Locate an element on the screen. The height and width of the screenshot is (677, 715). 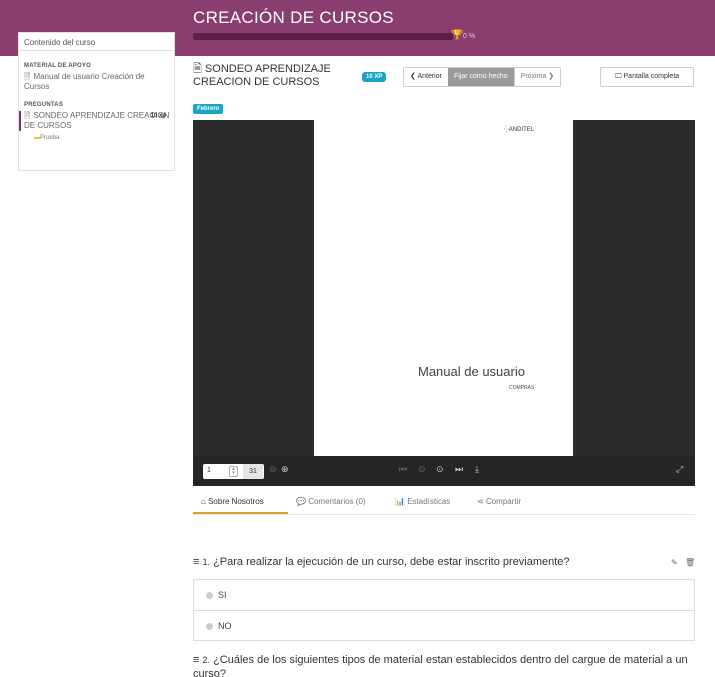
lesson-nav-group: ❮ Anterior Fijar como hecho Próxima ❯ is located at coordinates (482, 77).